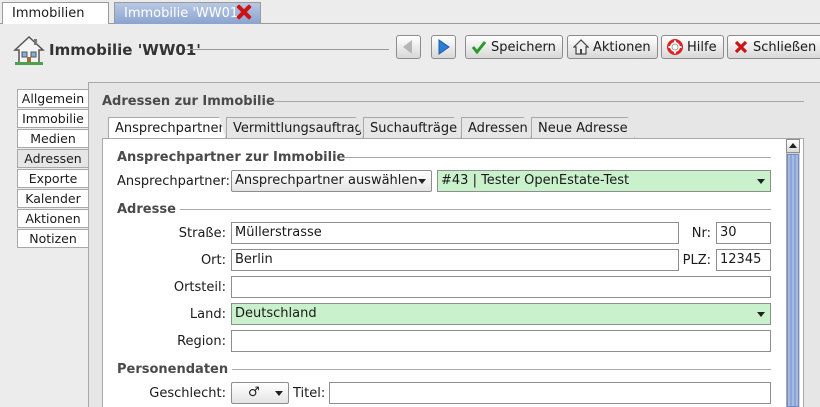 This screenshot has width=820, height=407. I want to click on save-button: Speichern, so click(514, 47).